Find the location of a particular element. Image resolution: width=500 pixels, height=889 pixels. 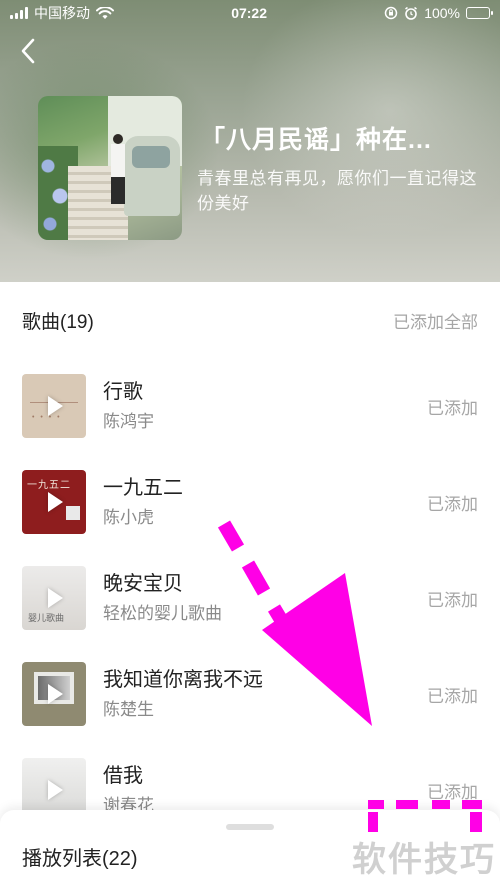

song-cover: 一九五二 is located at coordinates (54, 502).